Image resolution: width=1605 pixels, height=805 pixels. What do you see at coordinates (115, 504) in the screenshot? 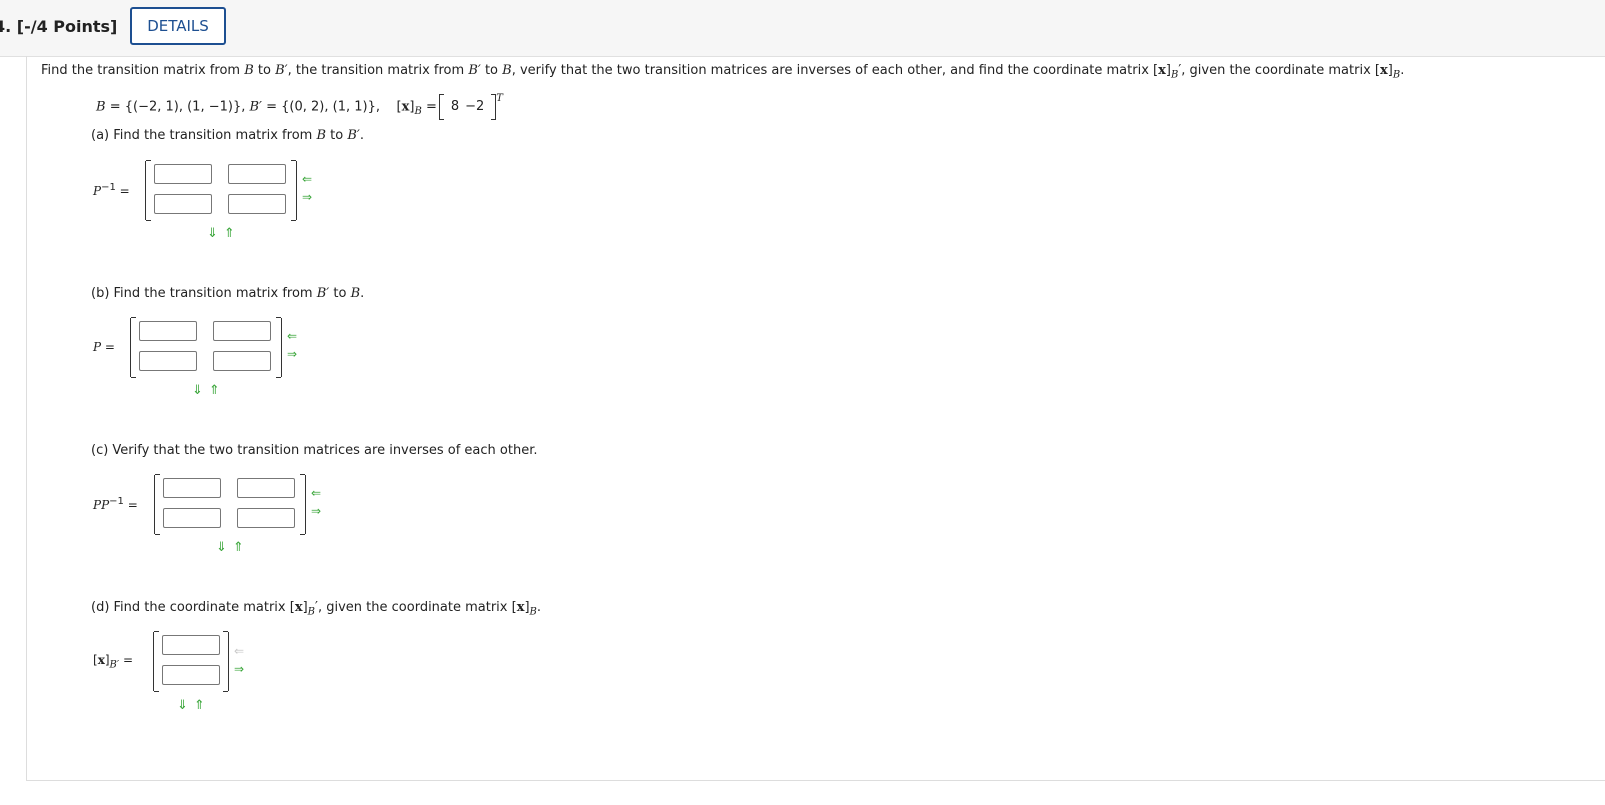
I see `matrix-label-pp-inverse: PP−1 =` at bounding box center [115, 504].